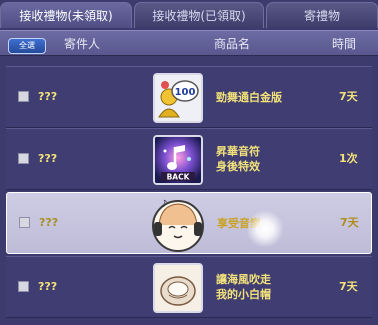 The width and height of the screenshot is (378, 325). What do you see at coordinates (238, 159) in the screenshot?
I see `item-name: 昇華音符 身後特效` at bounding box center [238, 159].